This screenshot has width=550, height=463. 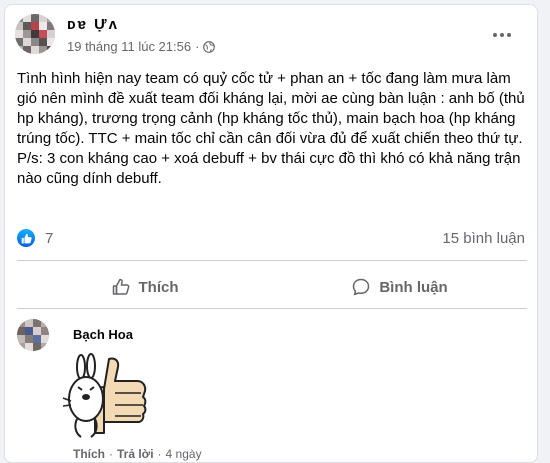 I want to click on reaction-count: 7, so click(x=49, y=238).